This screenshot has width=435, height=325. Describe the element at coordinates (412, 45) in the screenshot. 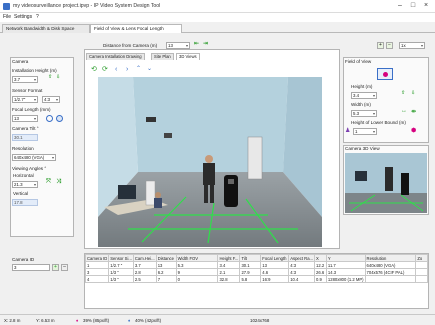

I see `zoom-select: 1x` at that location.